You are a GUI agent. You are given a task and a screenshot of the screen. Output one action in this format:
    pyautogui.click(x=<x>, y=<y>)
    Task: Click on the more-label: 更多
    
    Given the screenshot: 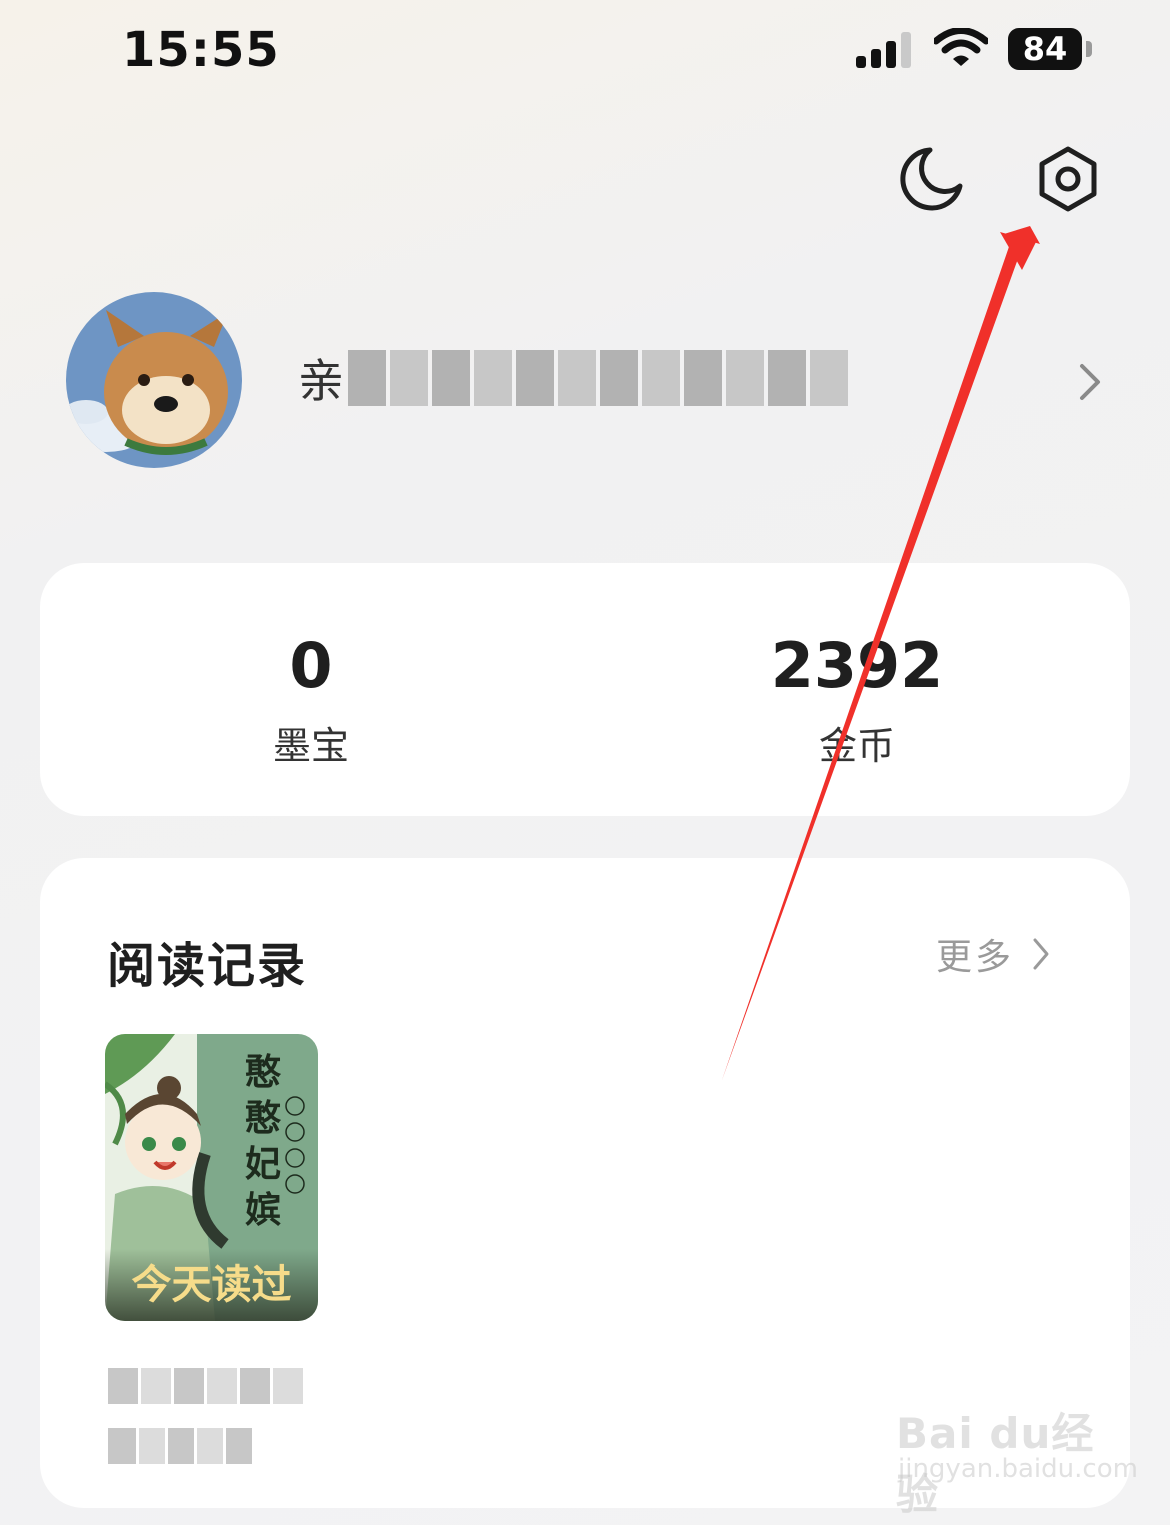 What is the action you would take?
    pyautogui.click(x=975, y=957)
    